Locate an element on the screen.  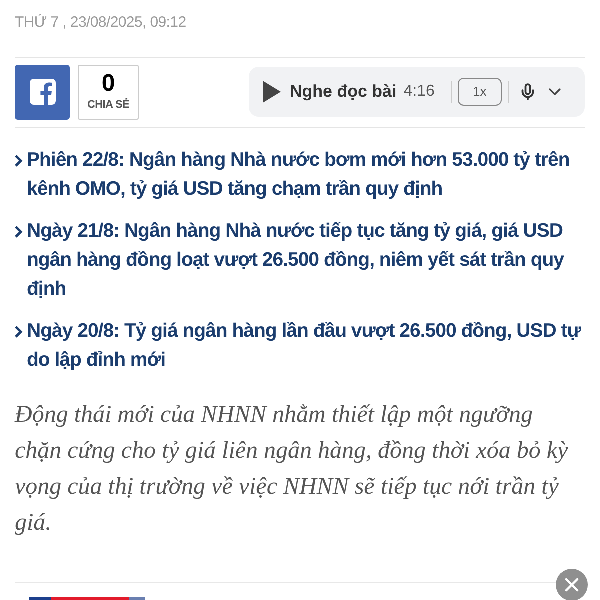
facebook-icon is located at coordinates (43, 92).